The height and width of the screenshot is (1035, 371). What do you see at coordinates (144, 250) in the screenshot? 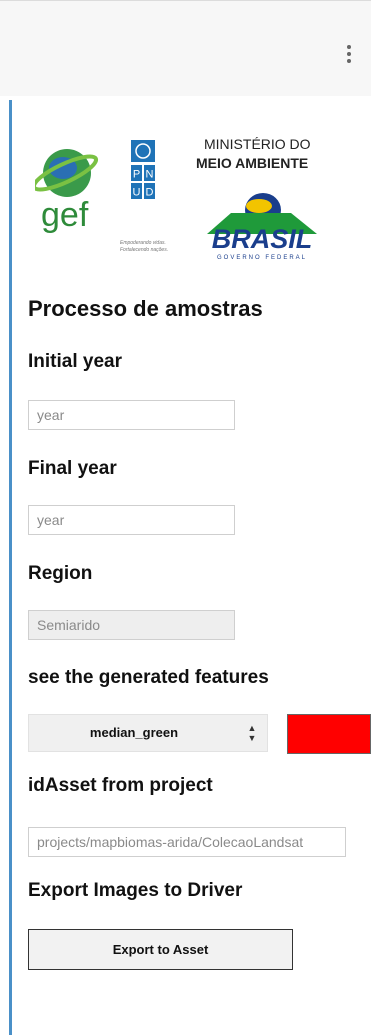
I see `svg-text: Fortalecendo nações.` at bounding box center [144, 250].